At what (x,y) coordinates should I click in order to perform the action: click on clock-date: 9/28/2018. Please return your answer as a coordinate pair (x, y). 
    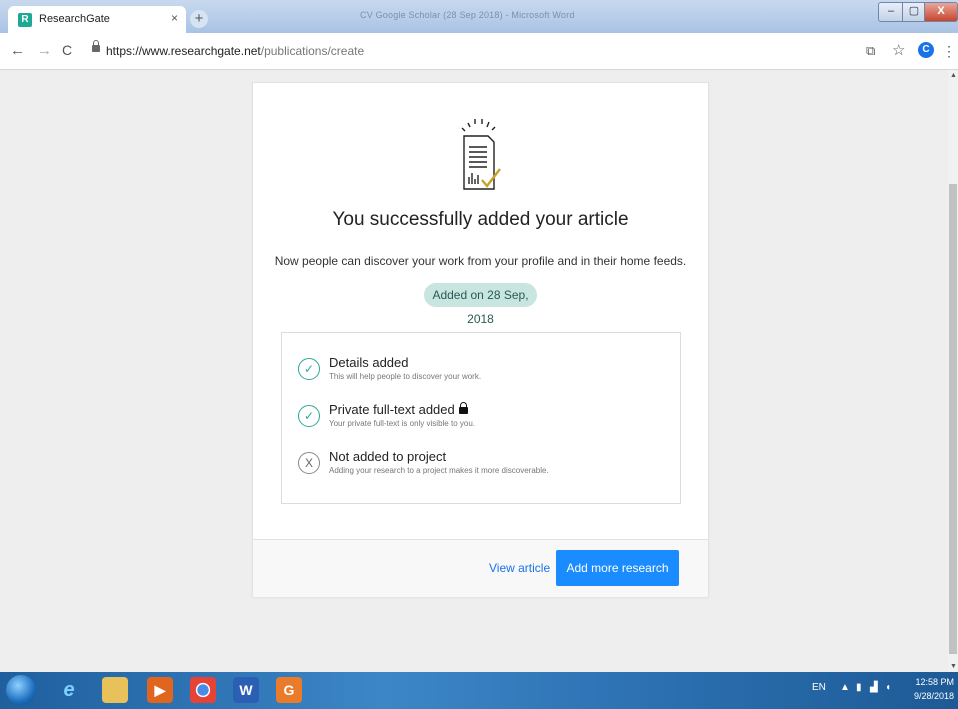
    Looking at the image, I should click on (933, 696).